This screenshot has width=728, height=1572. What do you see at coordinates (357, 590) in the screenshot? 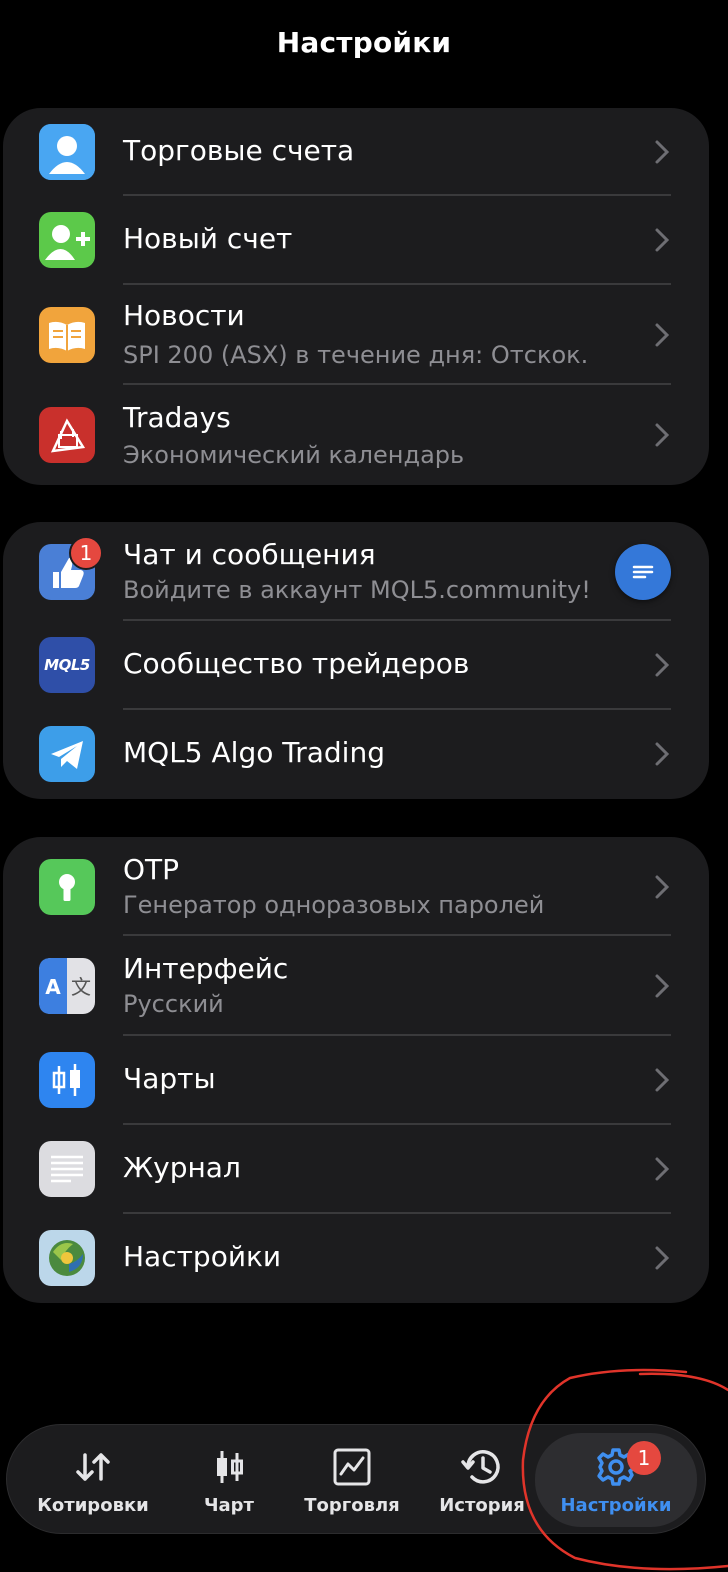
I see `row-subtitle: Войдите в аккаунт MQL5.community!` at bounding box center [357, 590].